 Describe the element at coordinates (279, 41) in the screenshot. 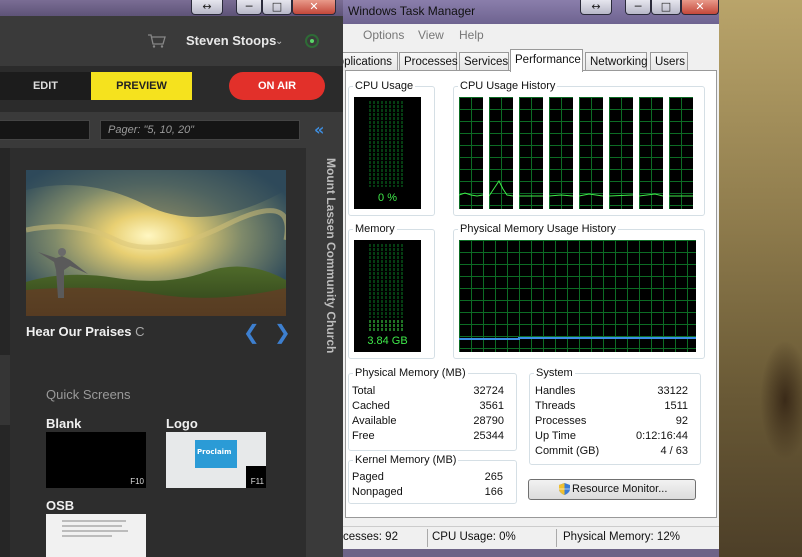

I see `chevron-down-icon: ⌄` at that location.